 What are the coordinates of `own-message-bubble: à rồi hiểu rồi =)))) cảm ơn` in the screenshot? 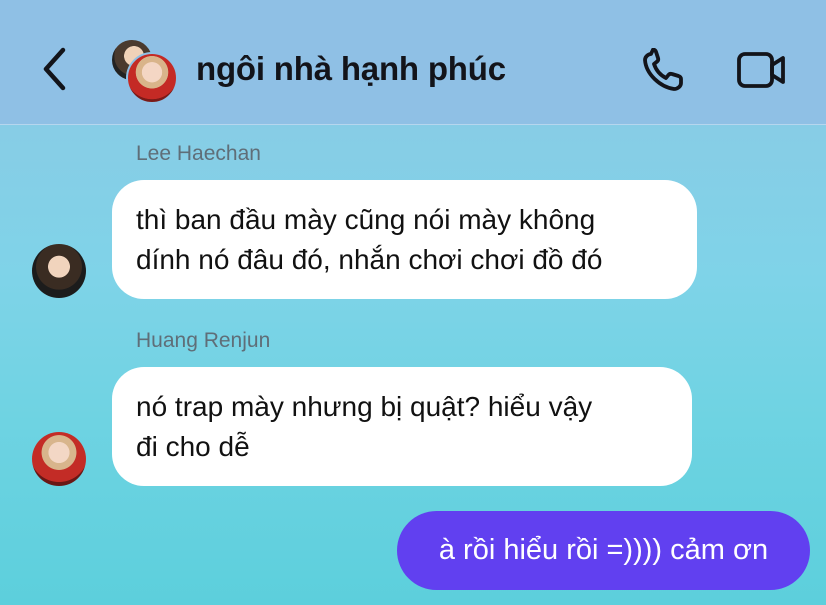 It's located at (603, 550).